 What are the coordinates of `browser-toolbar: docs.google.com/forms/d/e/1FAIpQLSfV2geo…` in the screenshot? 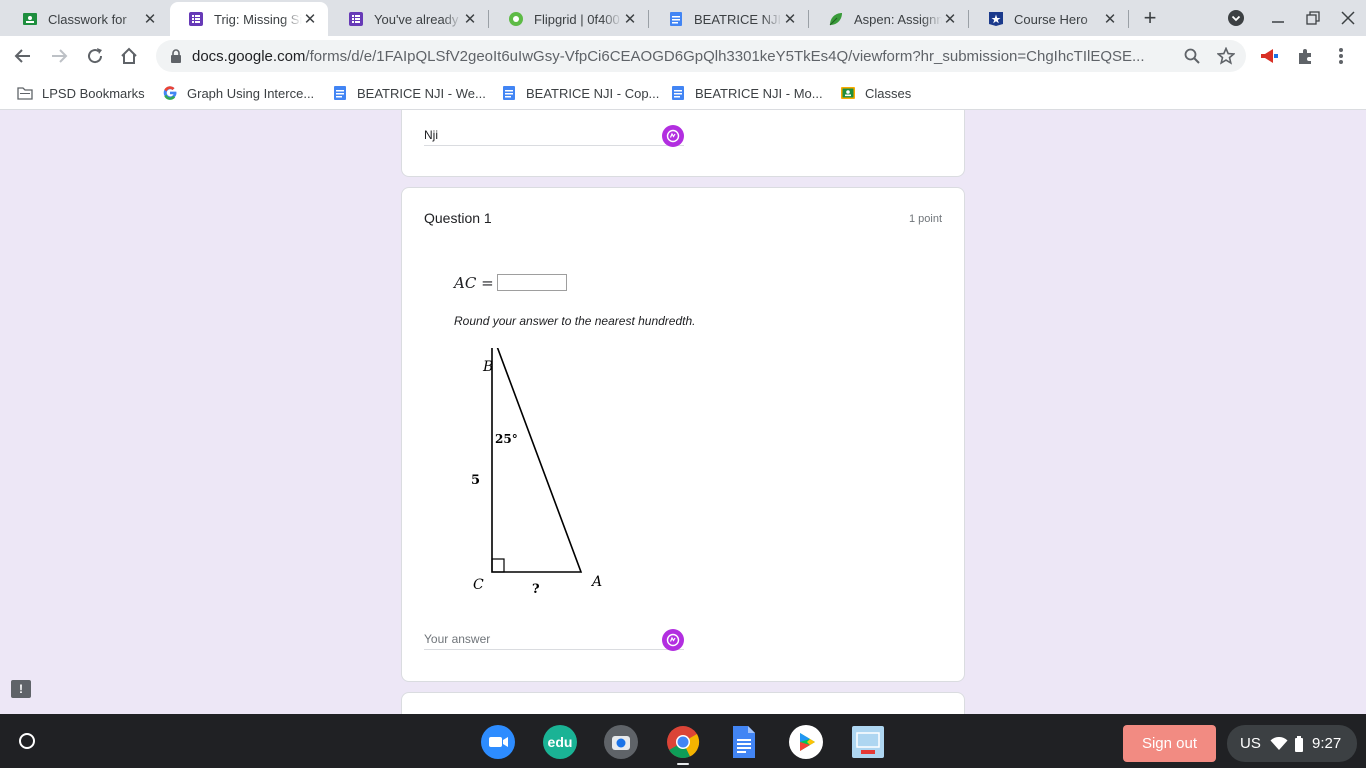 It's located at (683, 56).